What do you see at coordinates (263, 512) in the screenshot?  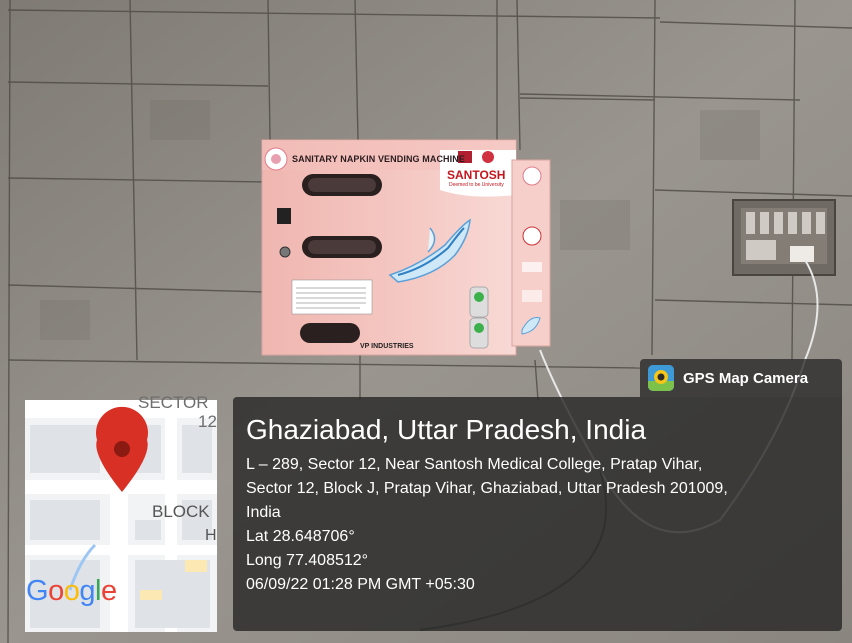 I see `address-line: India` at bounding box center [263, 512].